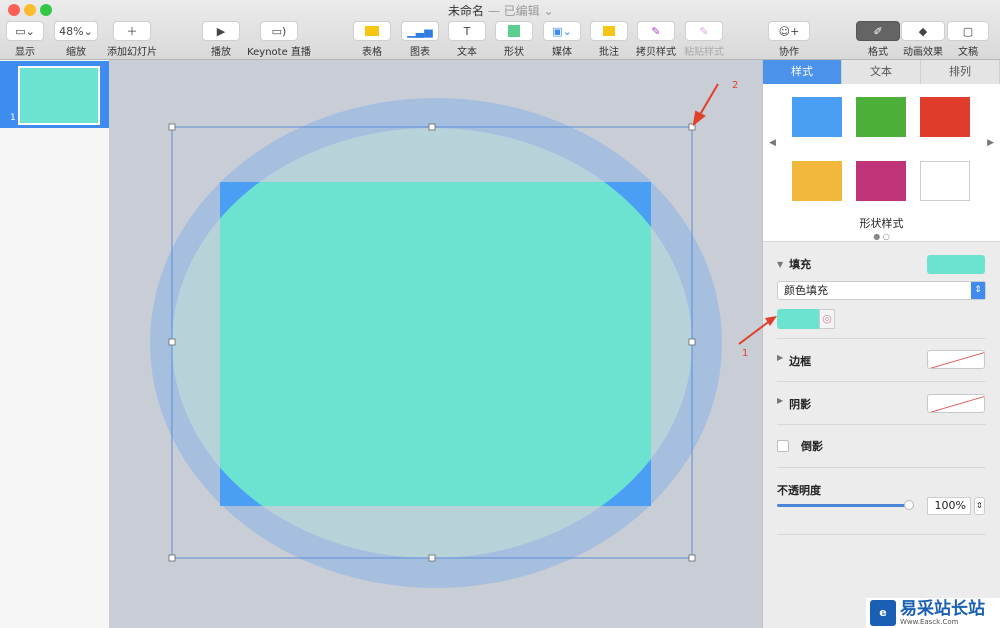  I want to click on document-button: ▢ 文稿, so click(968, 39).